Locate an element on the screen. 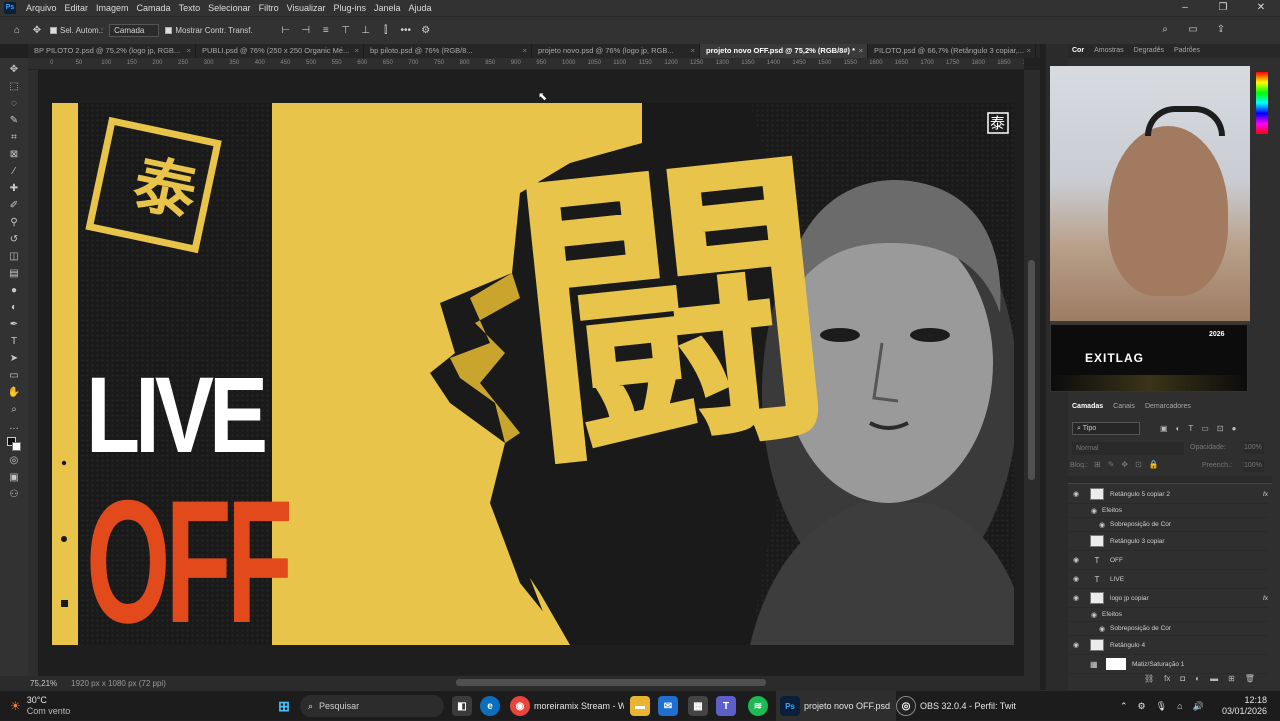 Image resolution: width=1280 pixels, height=721 pixels. weather-widget: ☀ 30°C Com vento is located at coordinates (40, 706).